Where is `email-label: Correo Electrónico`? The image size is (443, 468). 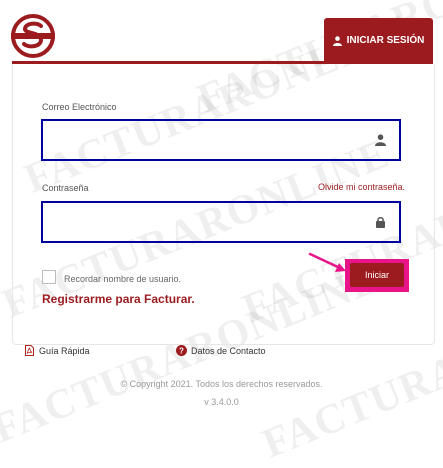 email-label: Correo Electrónico is located at coordinates (79, 107).